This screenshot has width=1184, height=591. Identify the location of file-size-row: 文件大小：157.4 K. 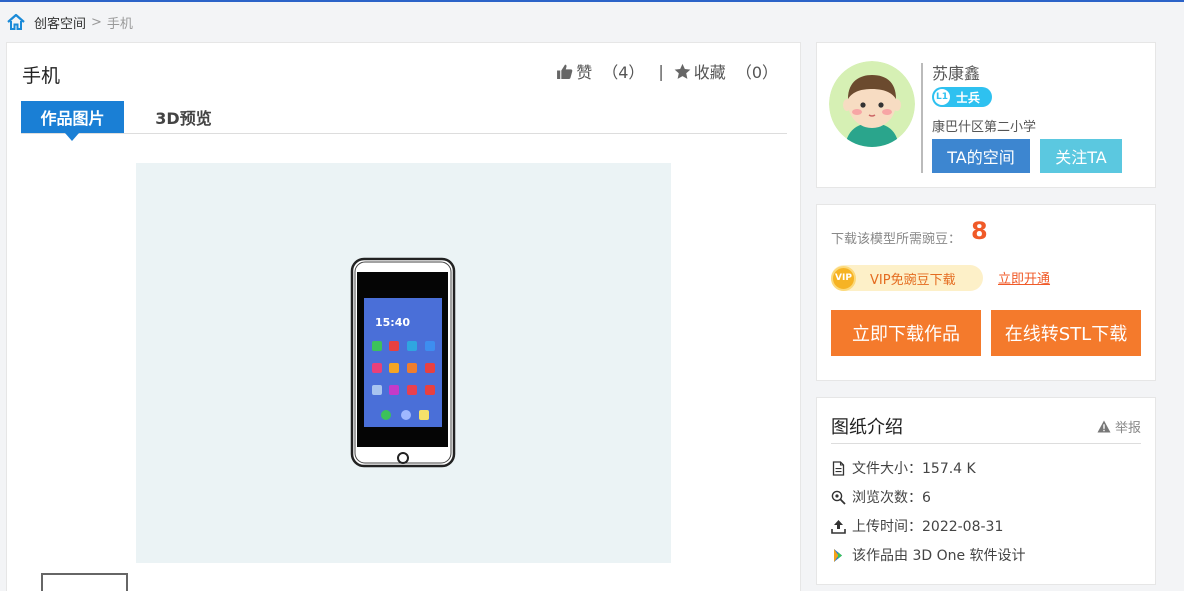
(903, 468).